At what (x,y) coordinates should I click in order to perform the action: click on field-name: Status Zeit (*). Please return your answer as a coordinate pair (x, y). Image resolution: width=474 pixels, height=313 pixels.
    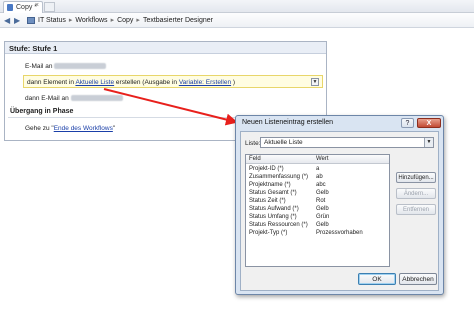
    Looking at the image, I should click on (267, 201).